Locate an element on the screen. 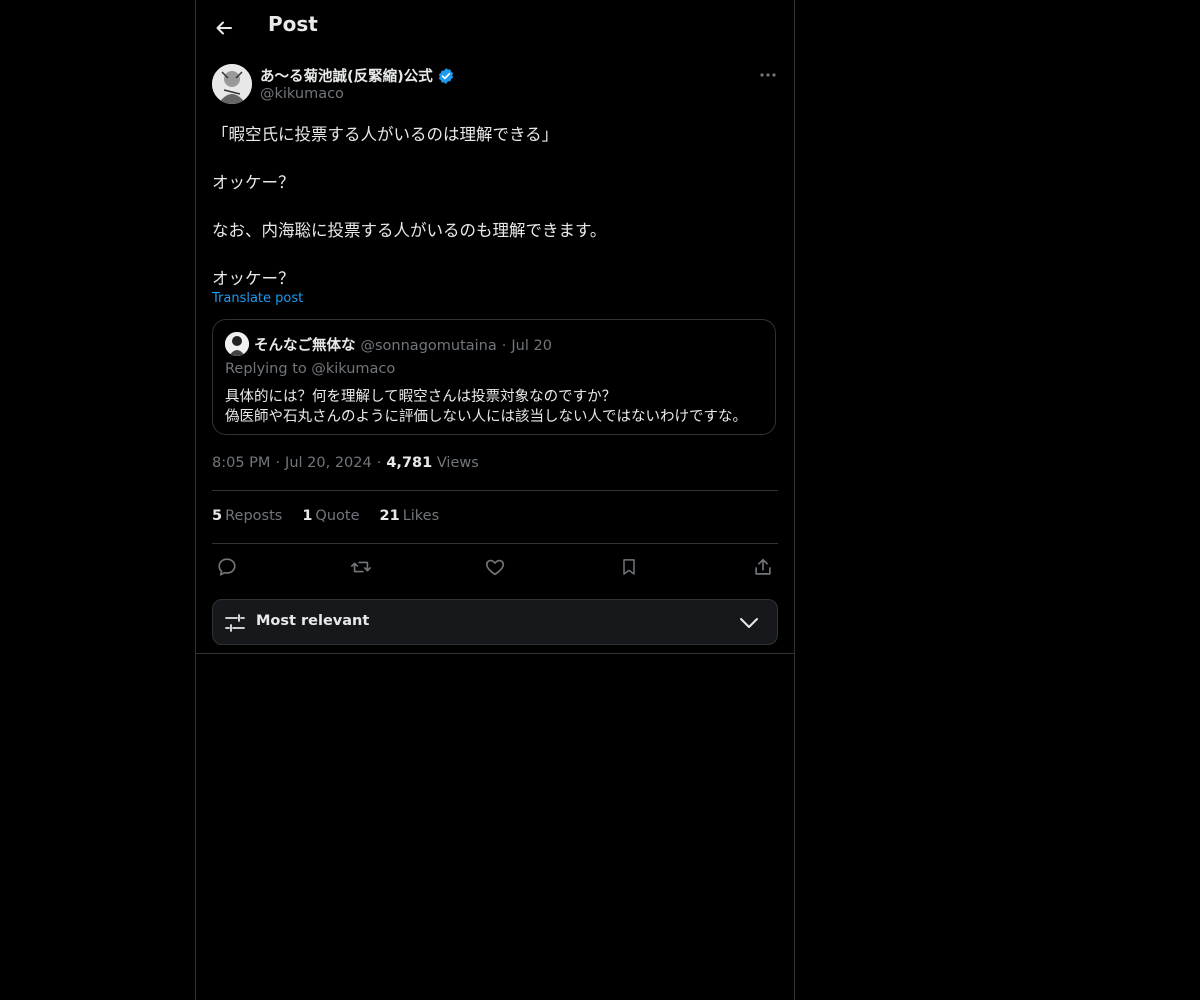 The image size is (1200, 1000). post-text-line-4: オッケー？ is located at coordinates (253, 278).